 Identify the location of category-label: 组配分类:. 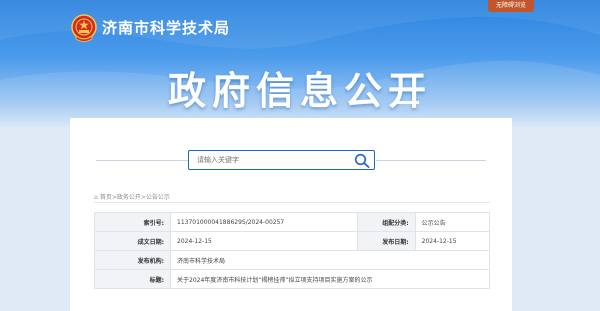
(386, 222).